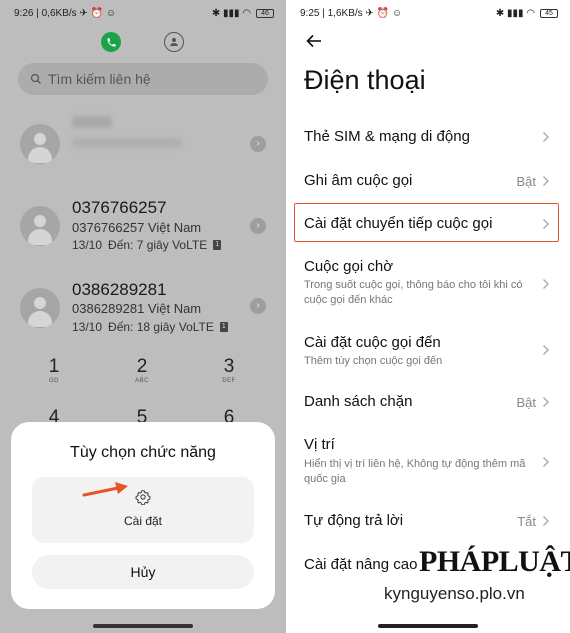  I want to click on battery-icon: 45, so click(549, 13).